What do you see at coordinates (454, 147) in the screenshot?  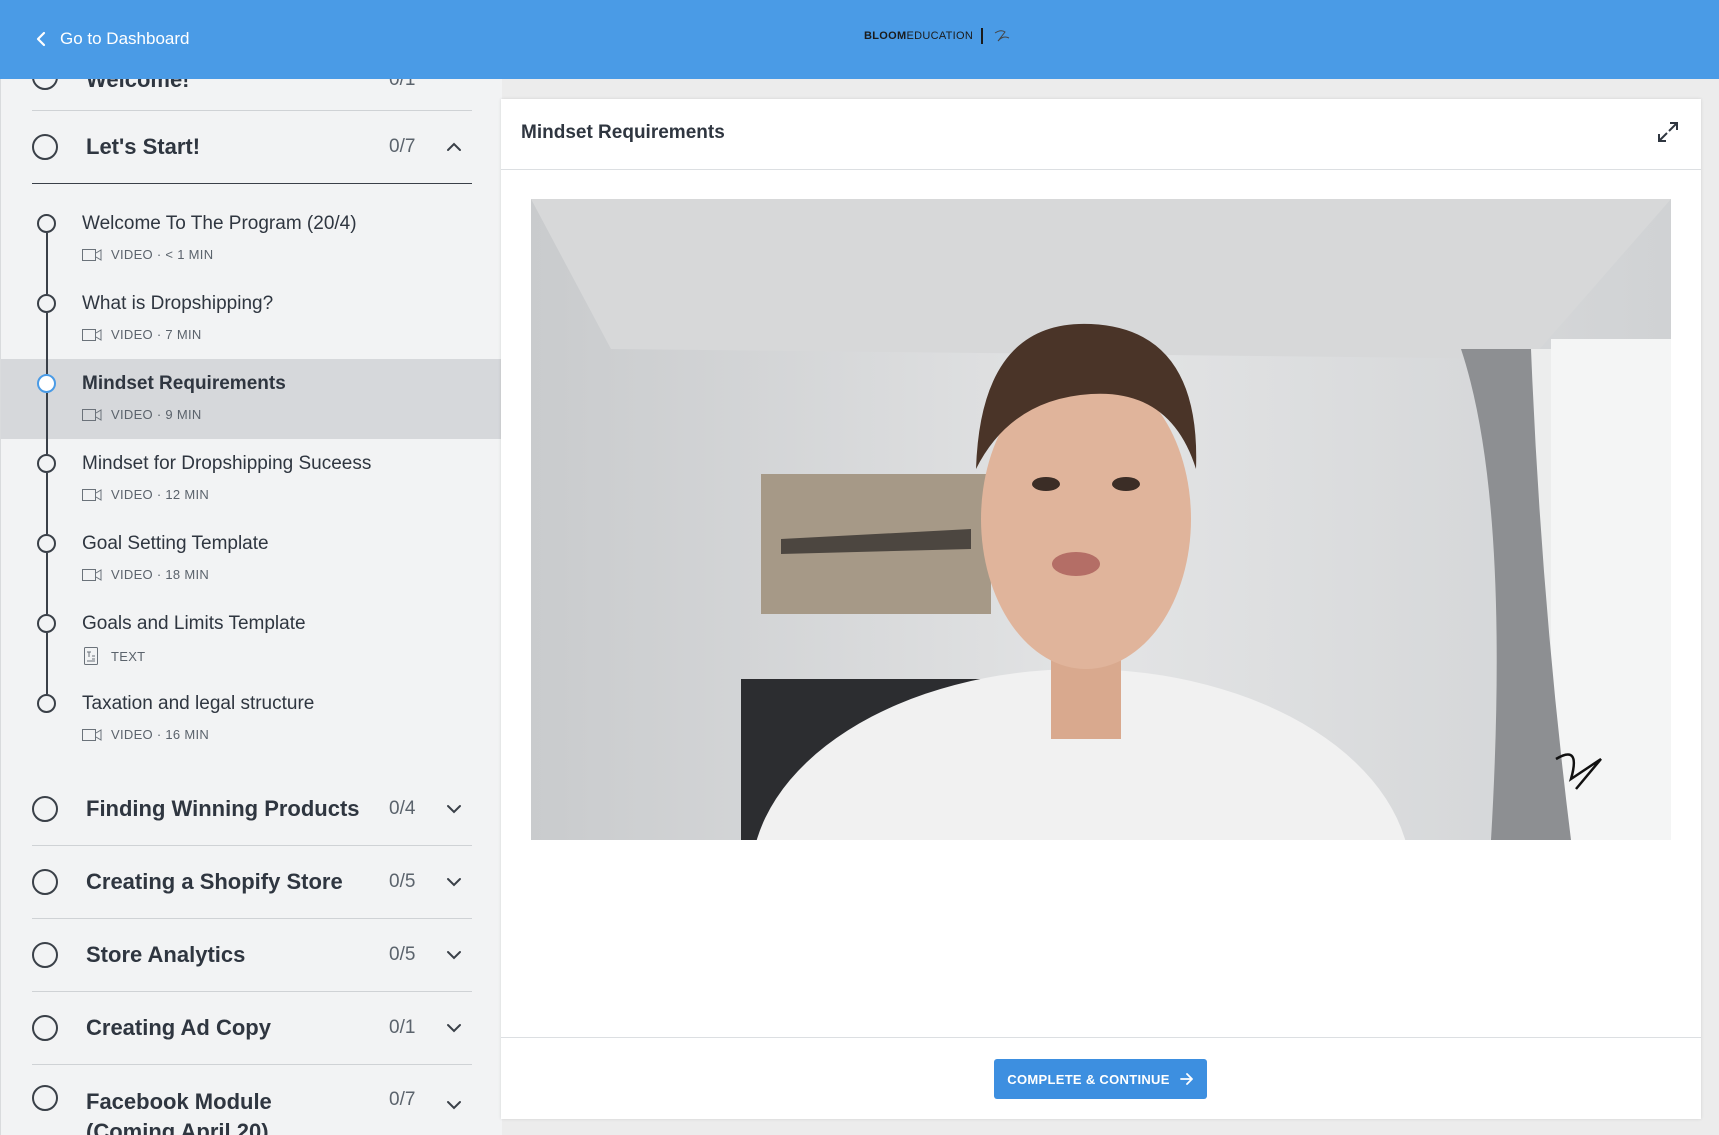 I see `chevron-up-icon` at bounding box center [454, 147].